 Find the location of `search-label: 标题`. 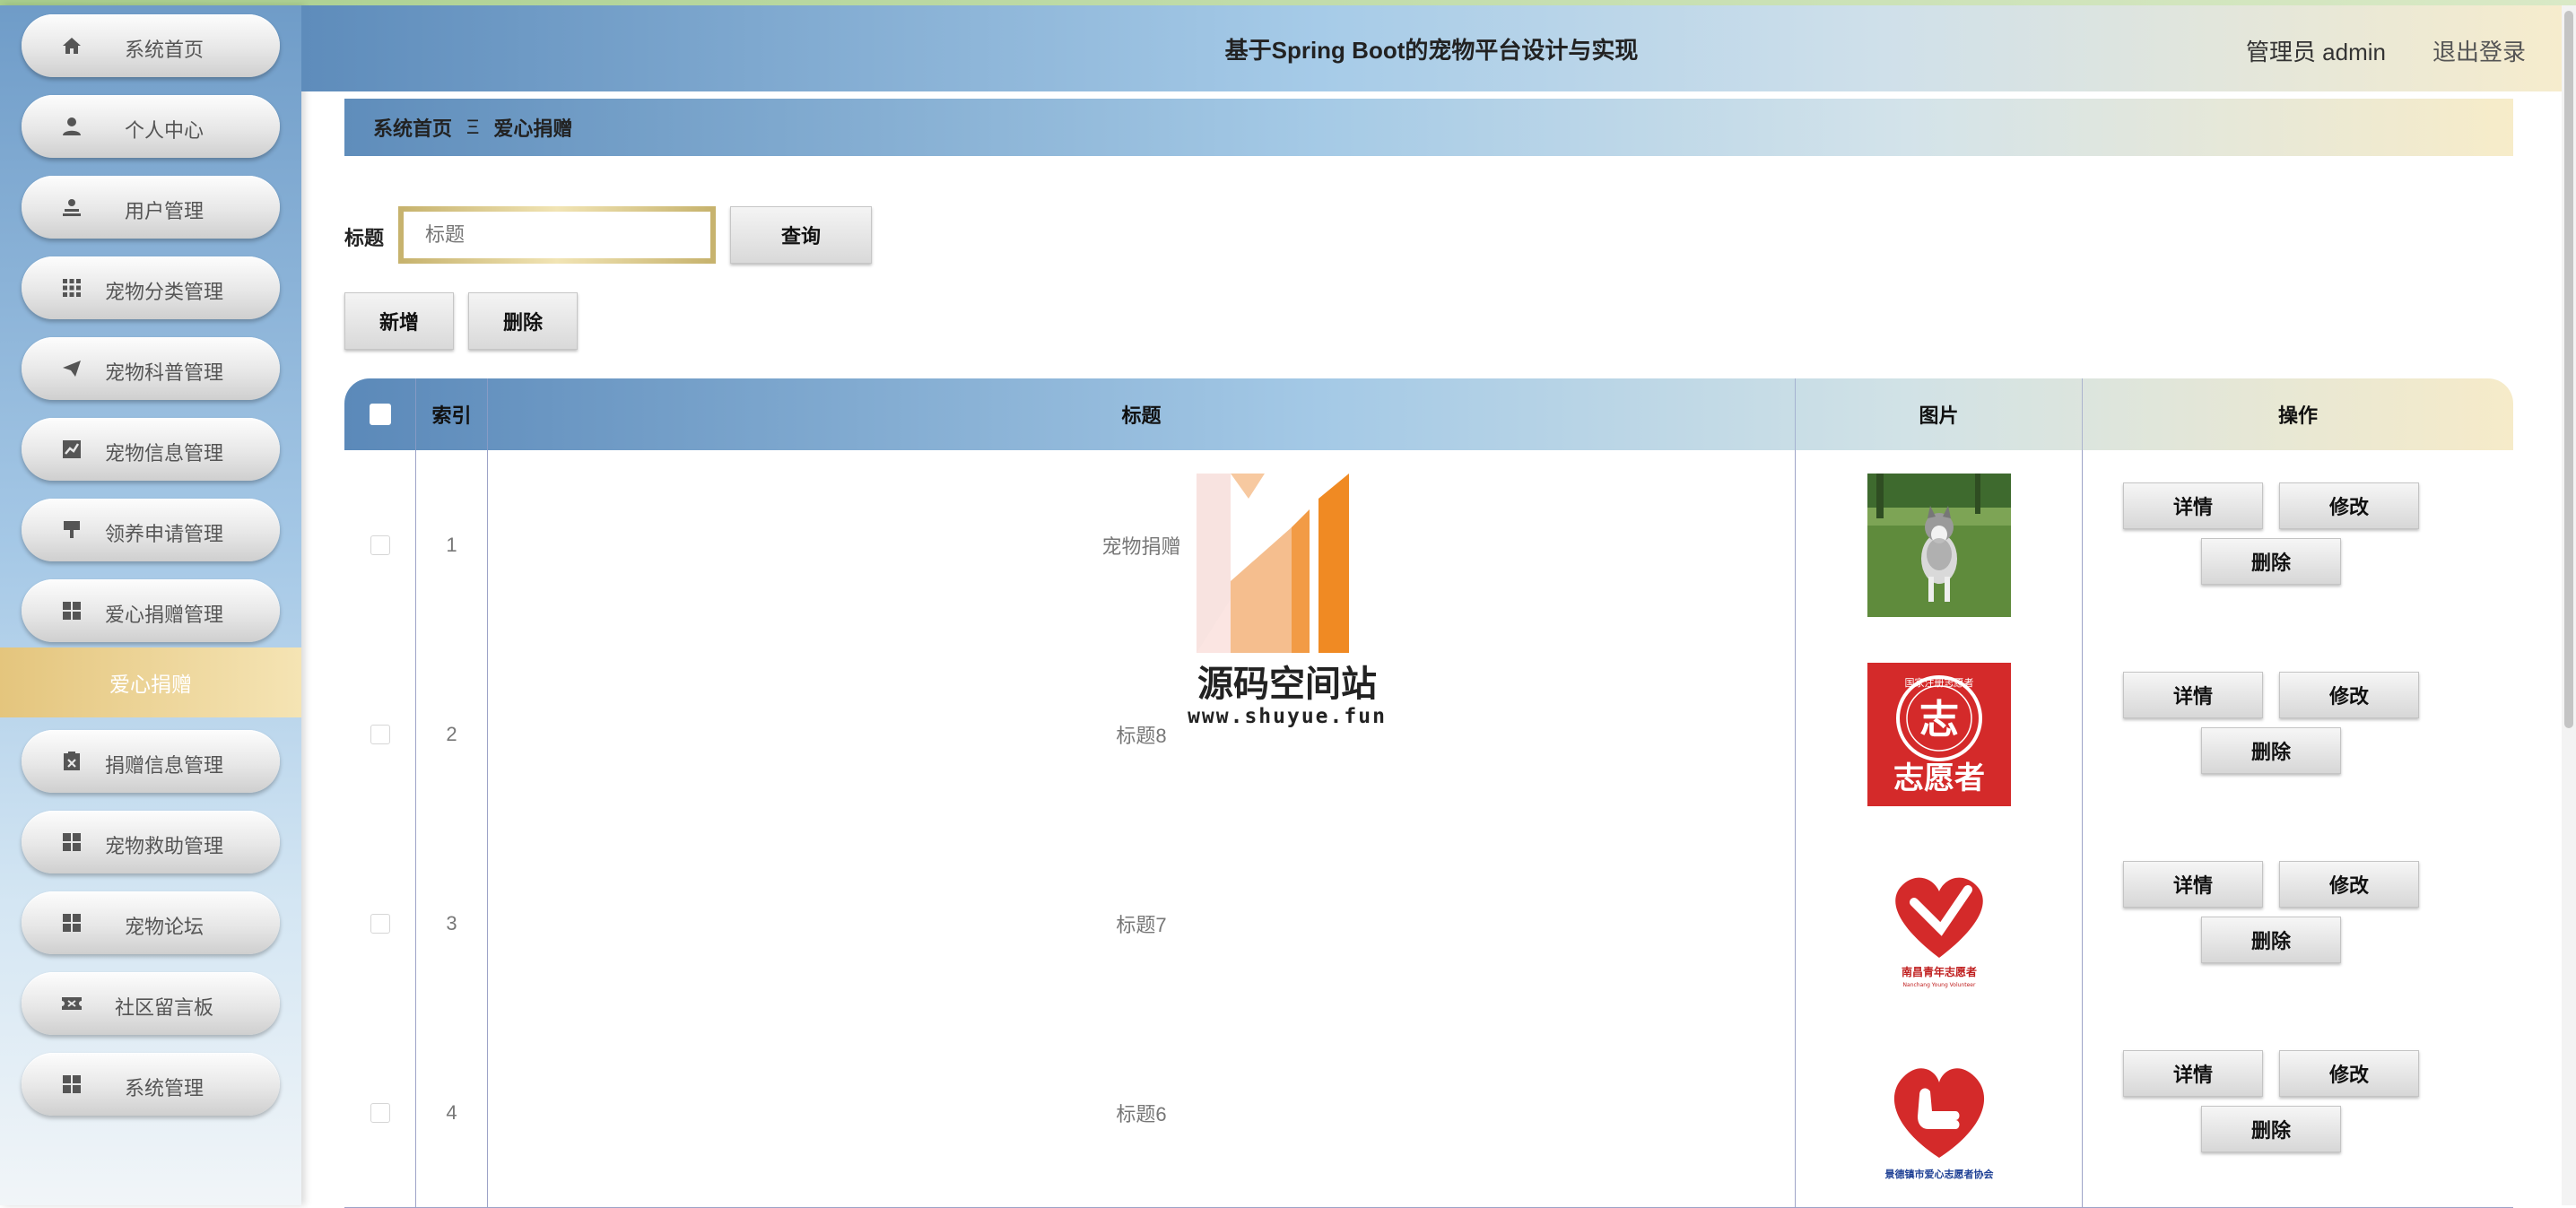

search-label: 标题 is located at coordinates (364, 238).